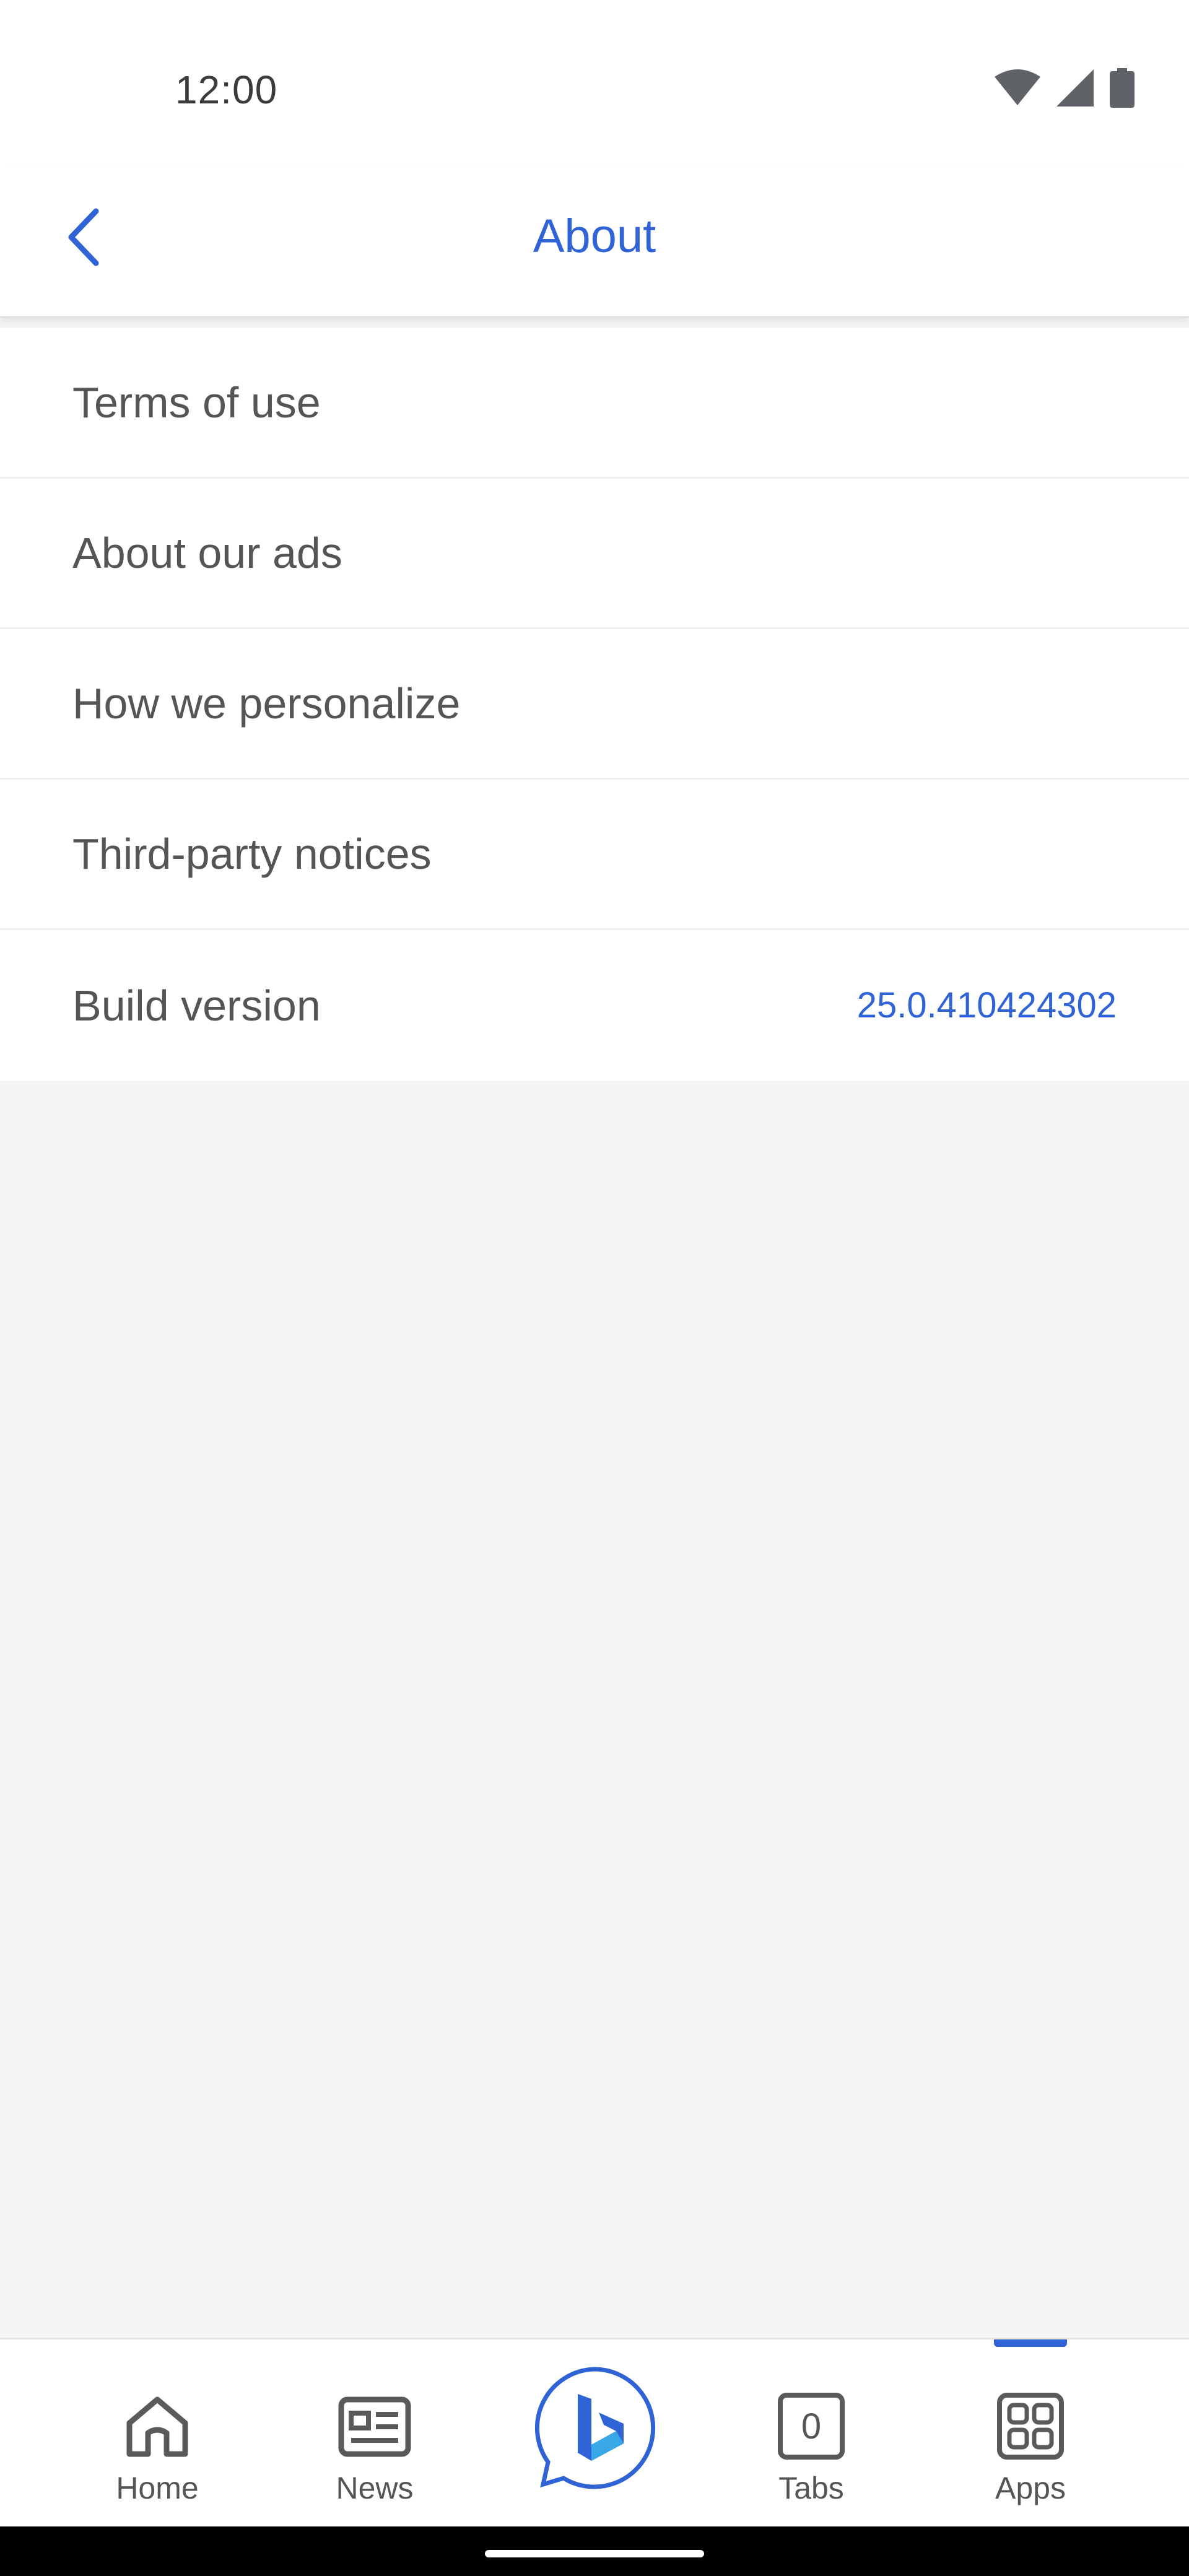  What do you see at coordinates (252, 854) in the screenshot?
I see `list-item-label: Third-party notices` at bounding box center [252, 854].